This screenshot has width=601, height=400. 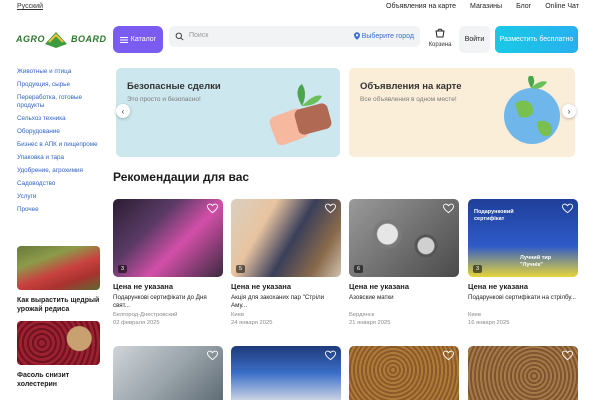 I want to click on listing-city: Белгород-Днестровский, so click(x=145, y=315).